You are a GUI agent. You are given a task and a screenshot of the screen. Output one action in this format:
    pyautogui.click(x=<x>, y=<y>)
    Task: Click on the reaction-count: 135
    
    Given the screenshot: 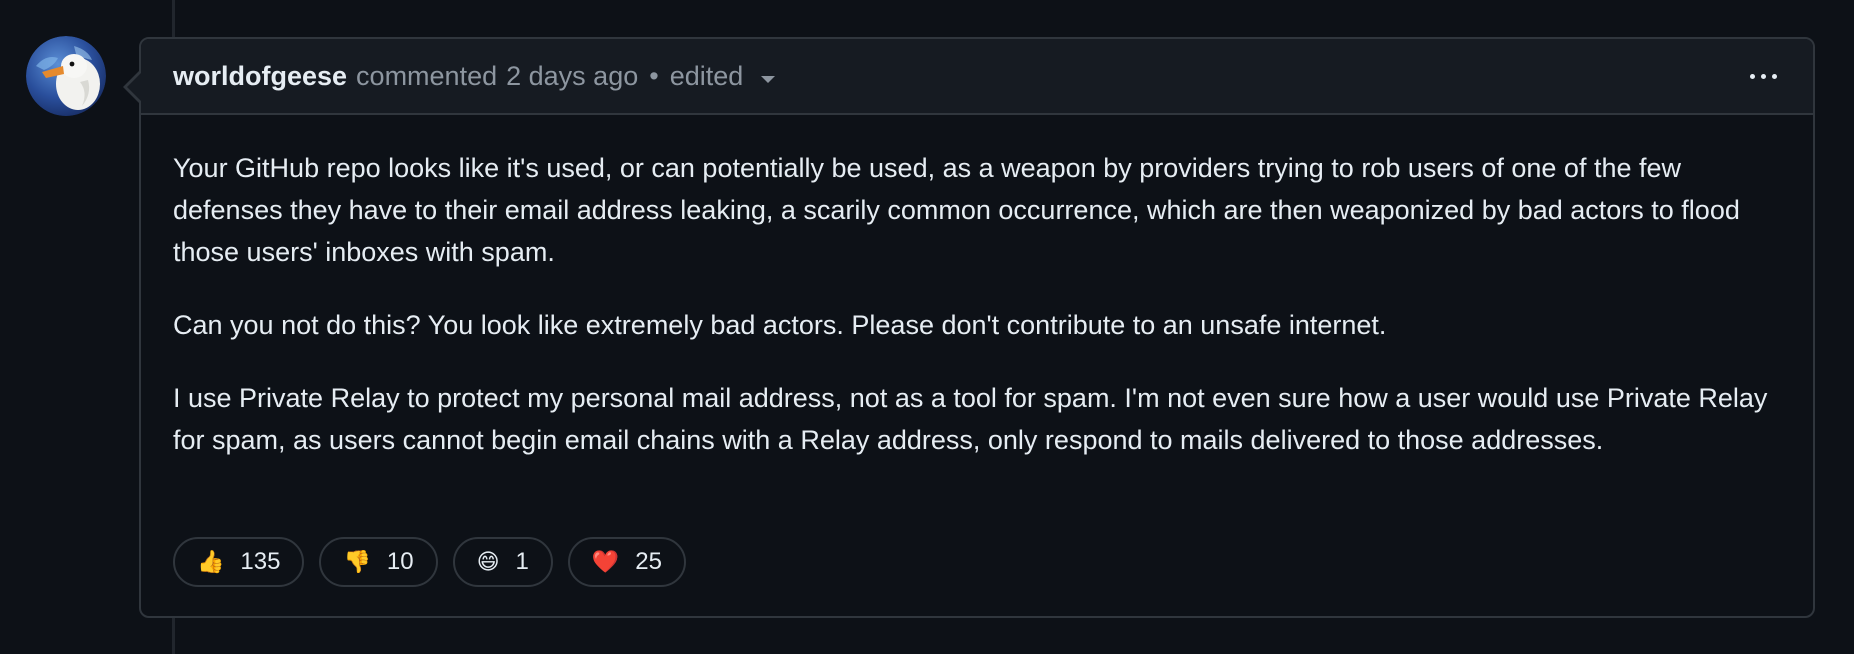 What is the action you would take?
    pyautogui.click(x=260, y=561)
    